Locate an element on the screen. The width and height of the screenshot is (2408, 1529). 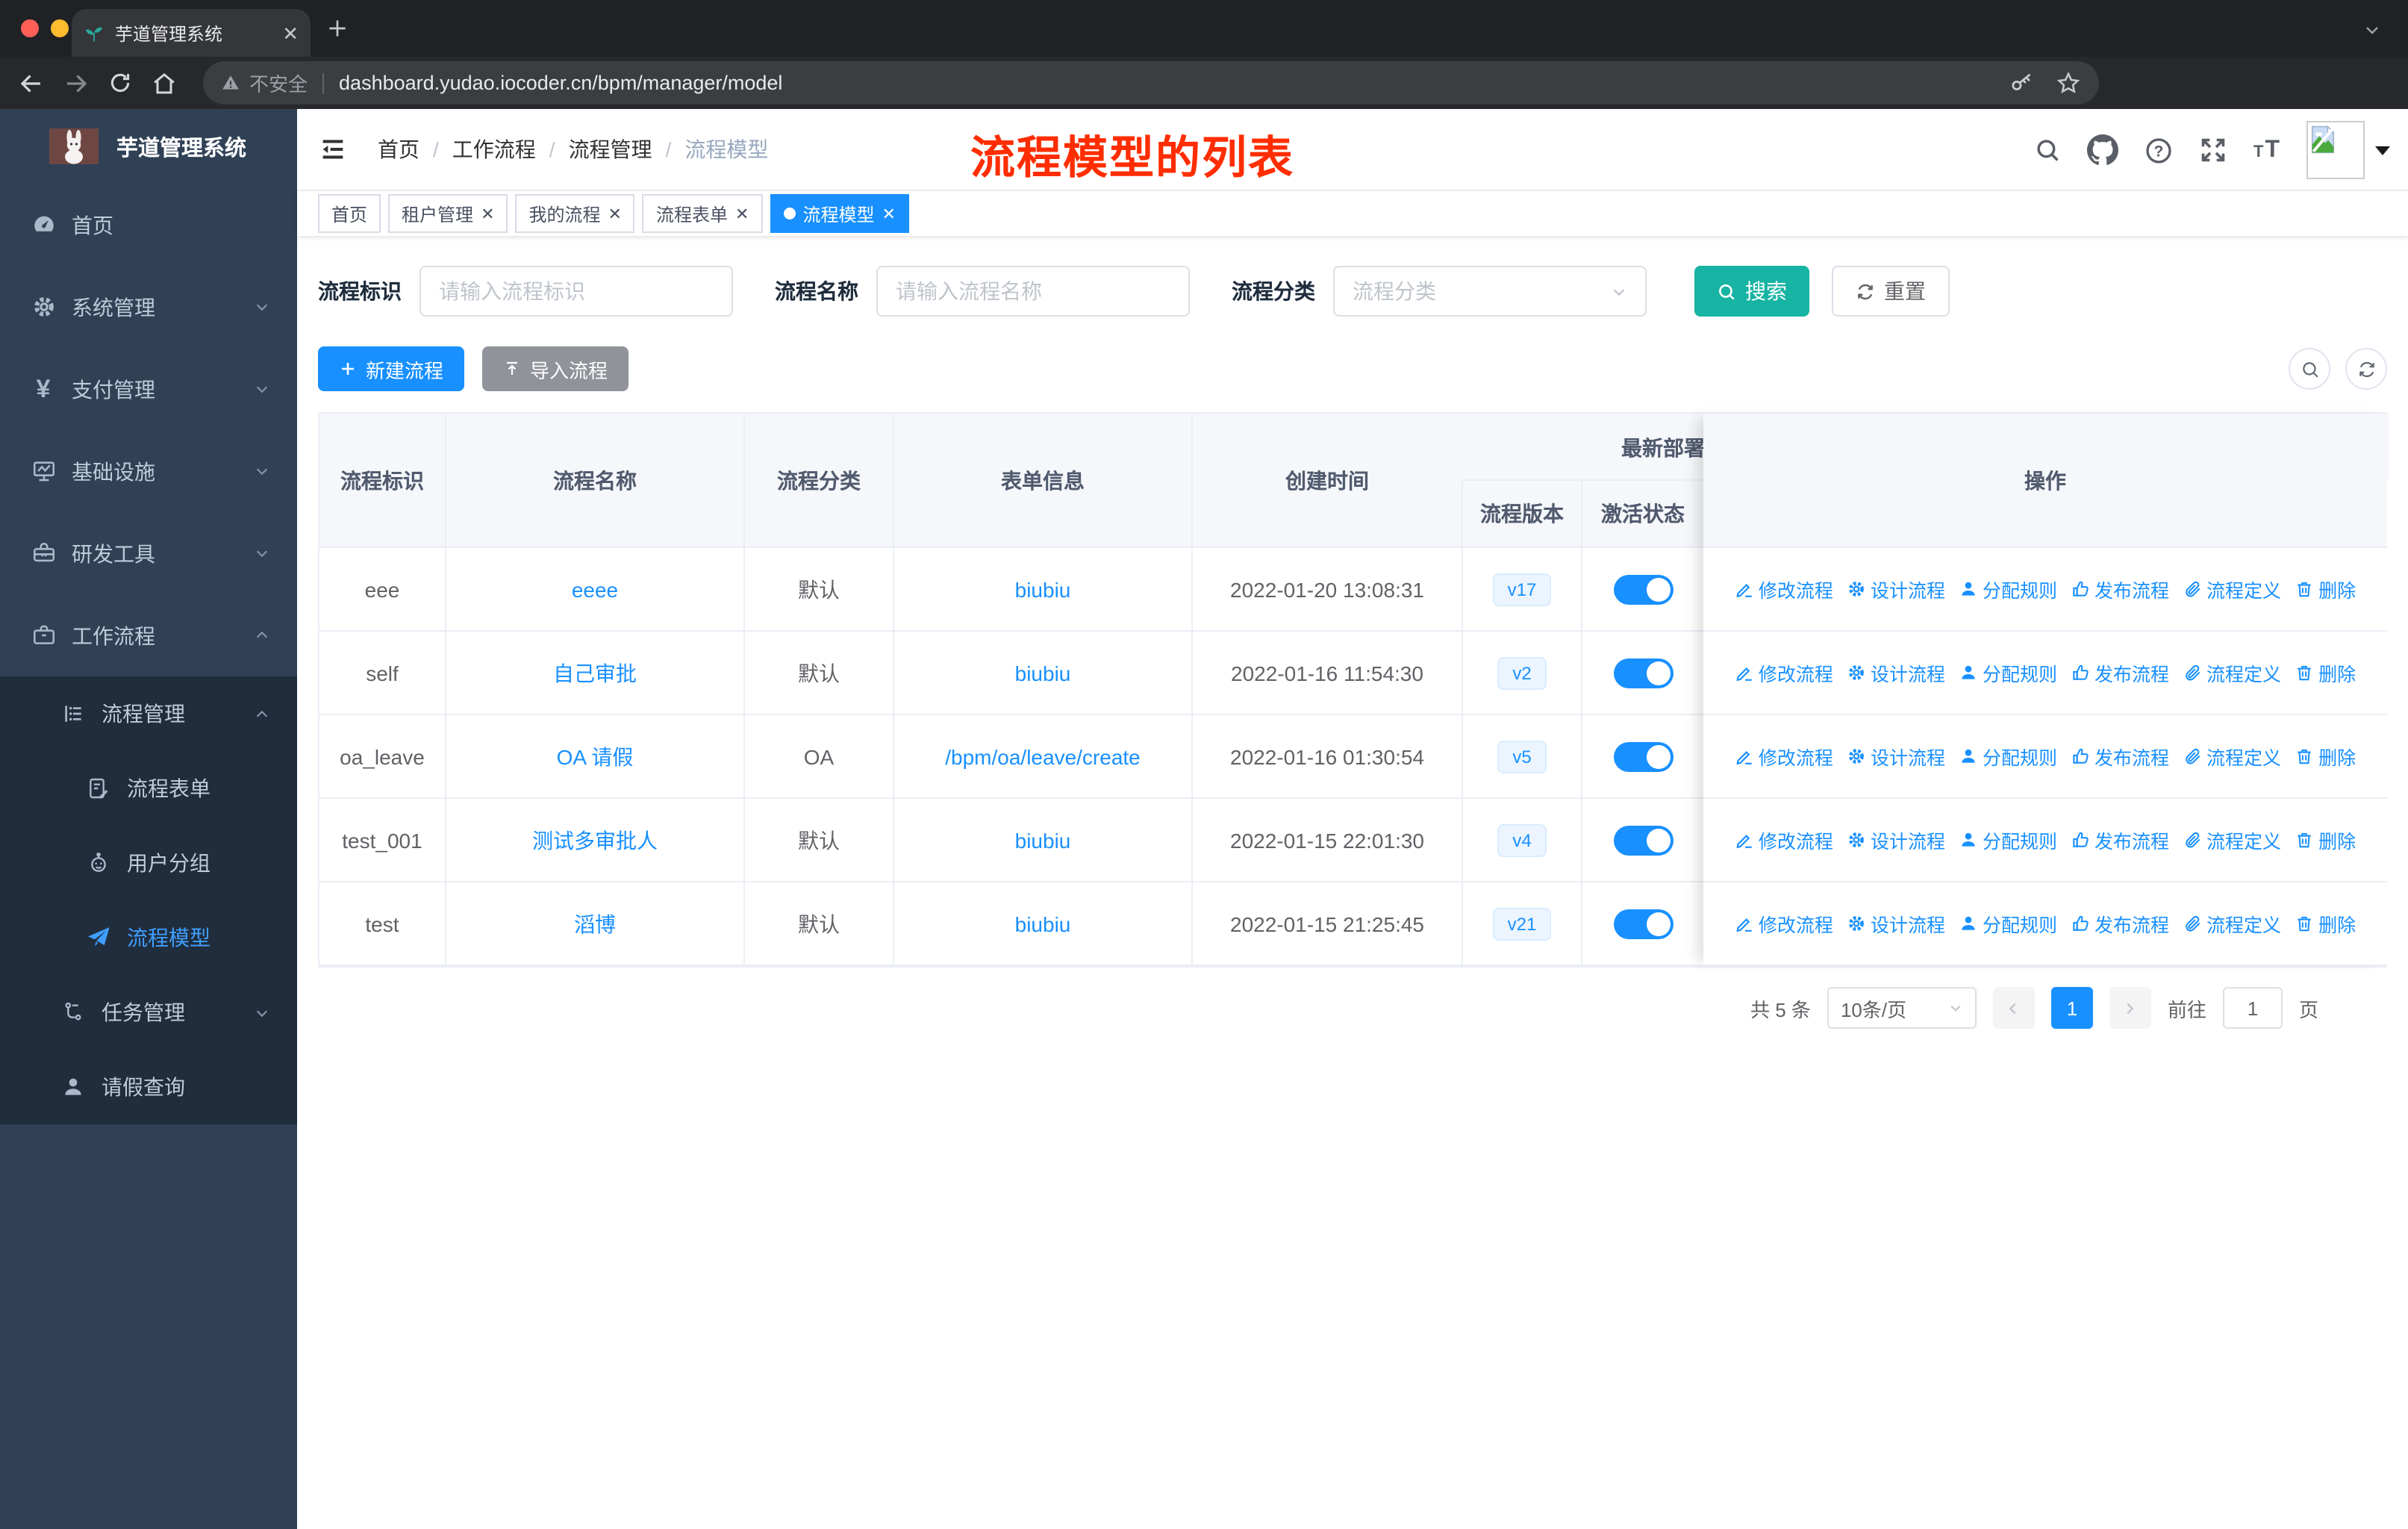
fullscreen-icon is located at coordinates (2214, 150).